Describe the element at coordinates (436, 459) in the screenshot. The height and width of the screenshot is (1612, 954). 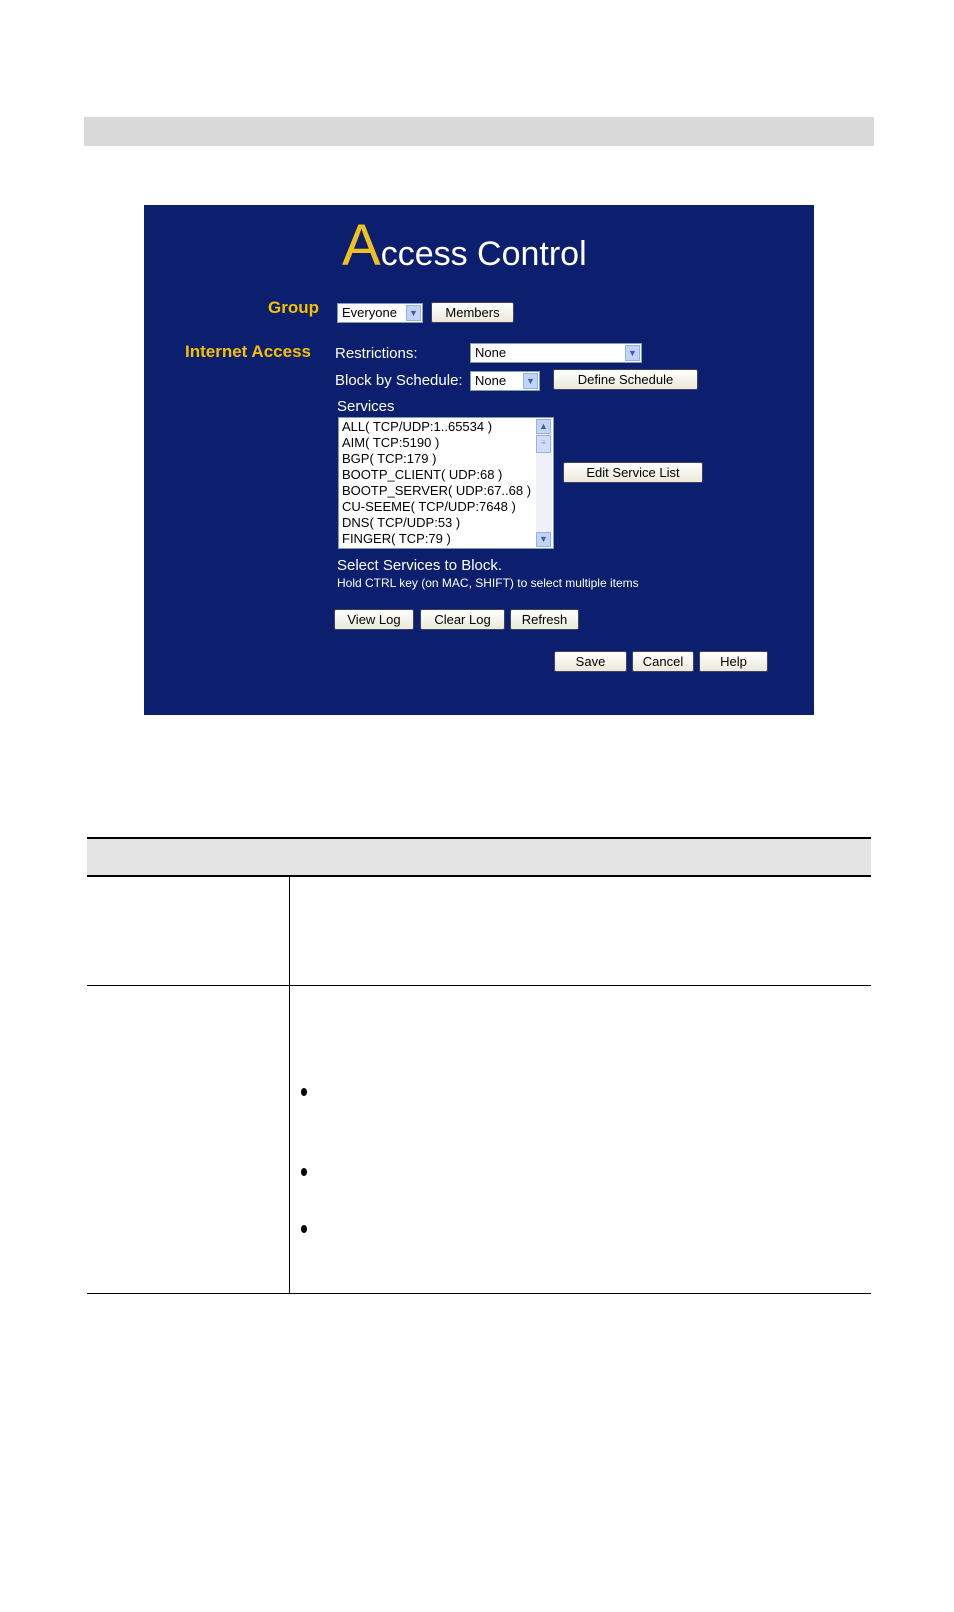
I see `service-option: BGP( TCP:179 )` at that location.